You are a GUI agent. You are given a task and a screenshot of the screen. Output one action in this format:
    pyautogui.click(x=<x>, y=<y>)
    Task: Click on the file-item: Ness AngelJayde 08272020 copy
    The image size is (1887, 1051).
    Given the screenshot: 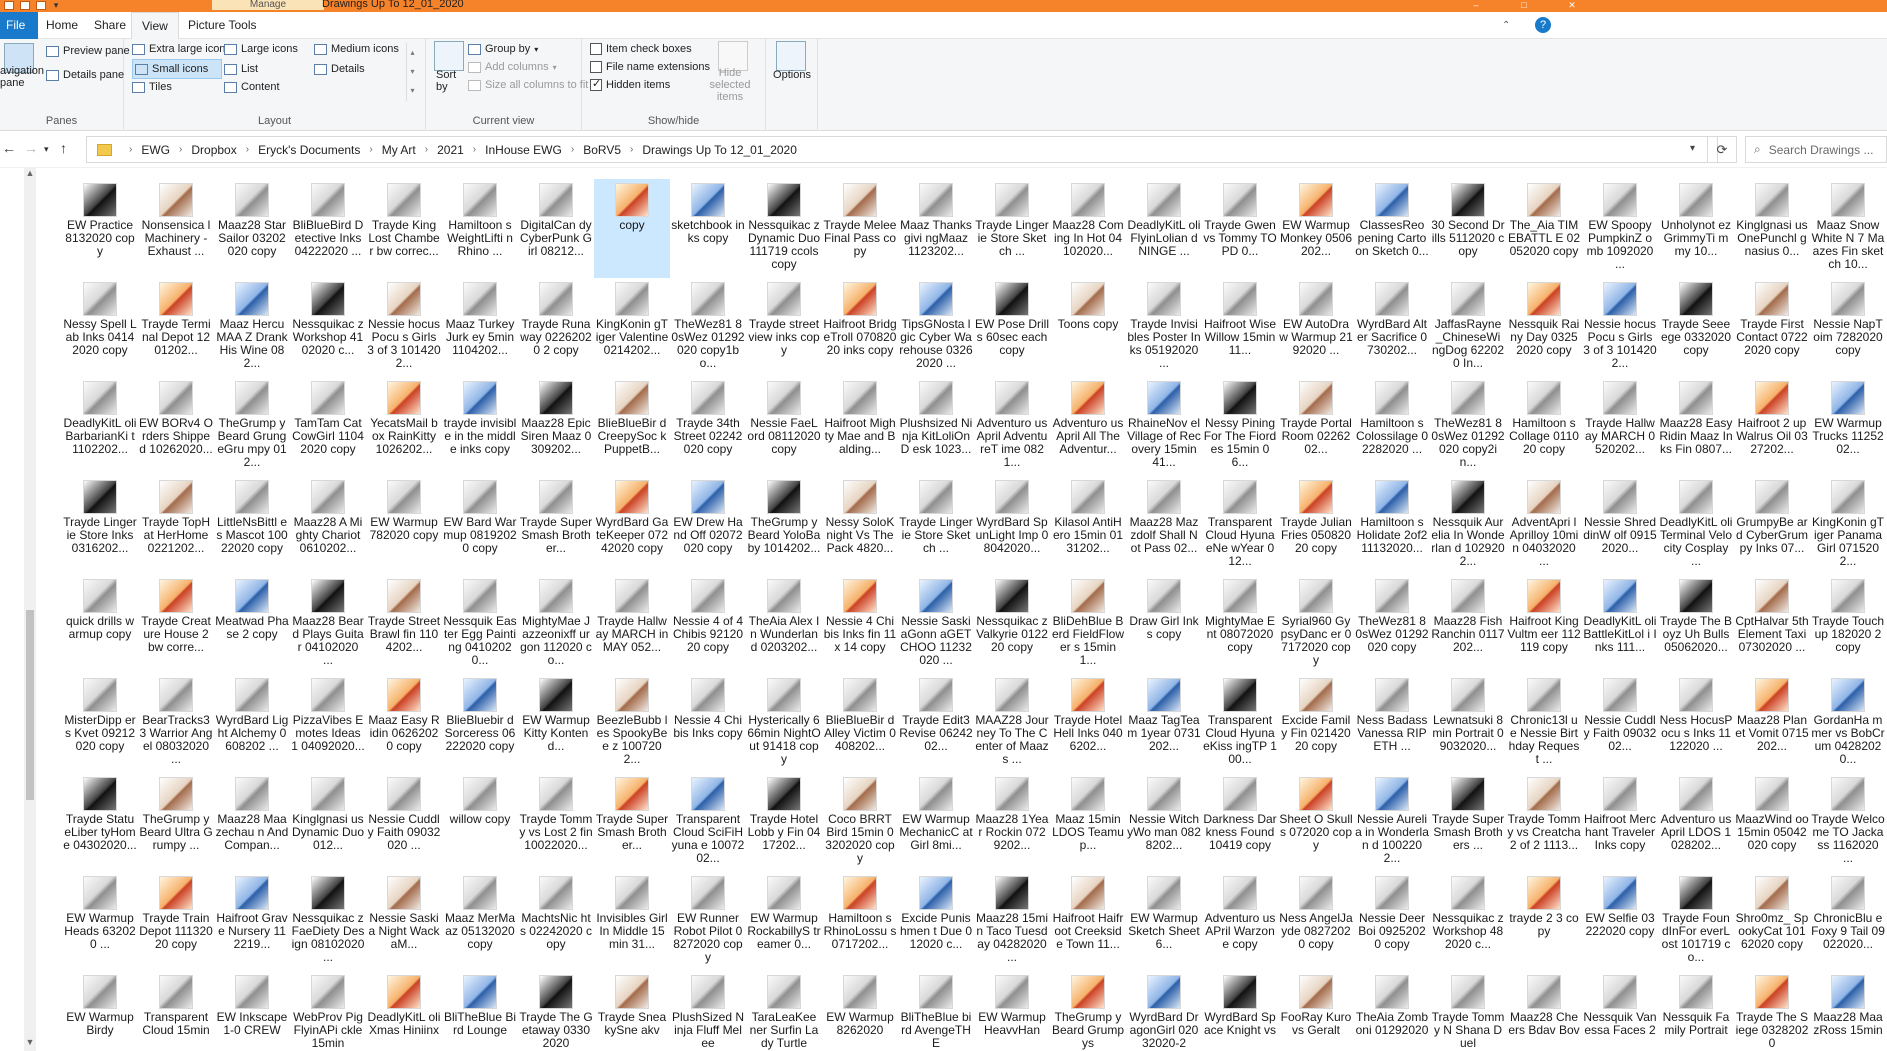 What is the action you would take?
    pyautogui.click(x=1316, y=921)
    